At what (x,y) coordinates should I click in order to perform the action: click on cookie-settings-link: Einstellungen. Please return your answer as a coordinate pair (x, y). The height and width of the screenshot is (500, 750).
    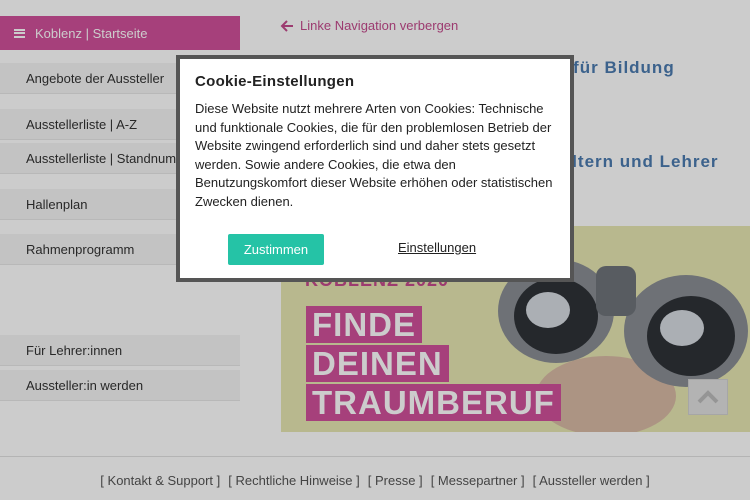
    Looking at the image, I should click on (437, 247).